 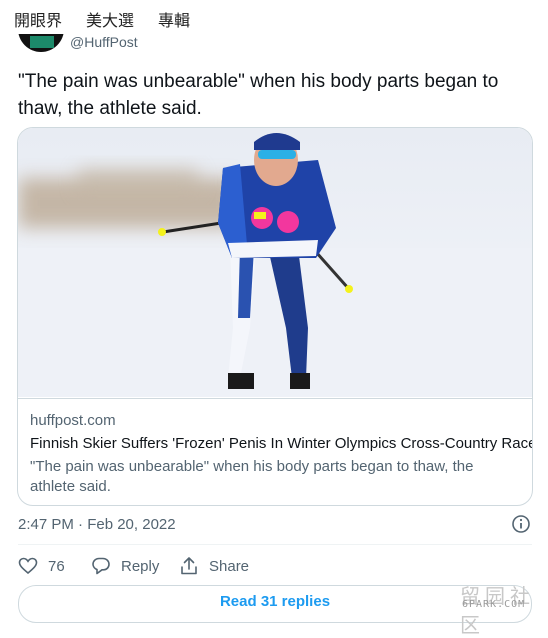 What do you see at coordinates (521, 524) in the screenshot?
I see `info-icon` at bounding box center [521, 524].